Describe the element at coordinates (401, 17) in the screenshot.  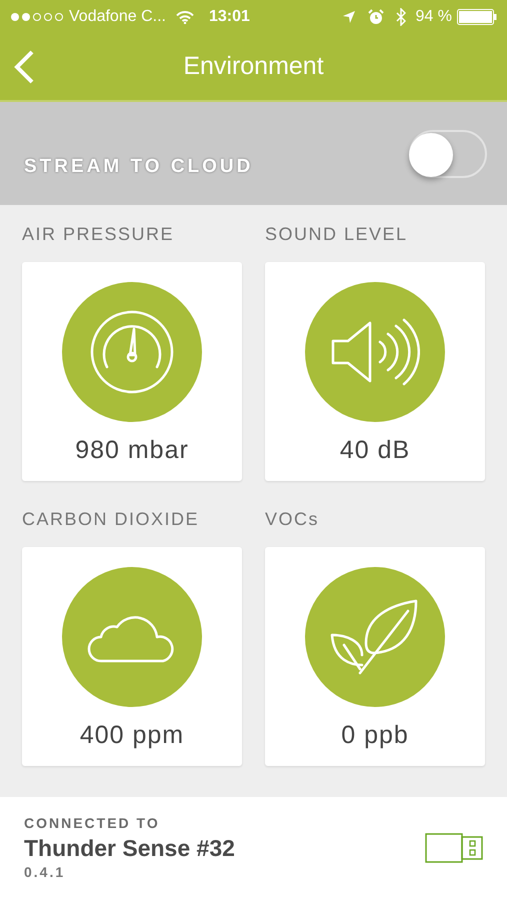
I see `bluetooth-icon` at that location.